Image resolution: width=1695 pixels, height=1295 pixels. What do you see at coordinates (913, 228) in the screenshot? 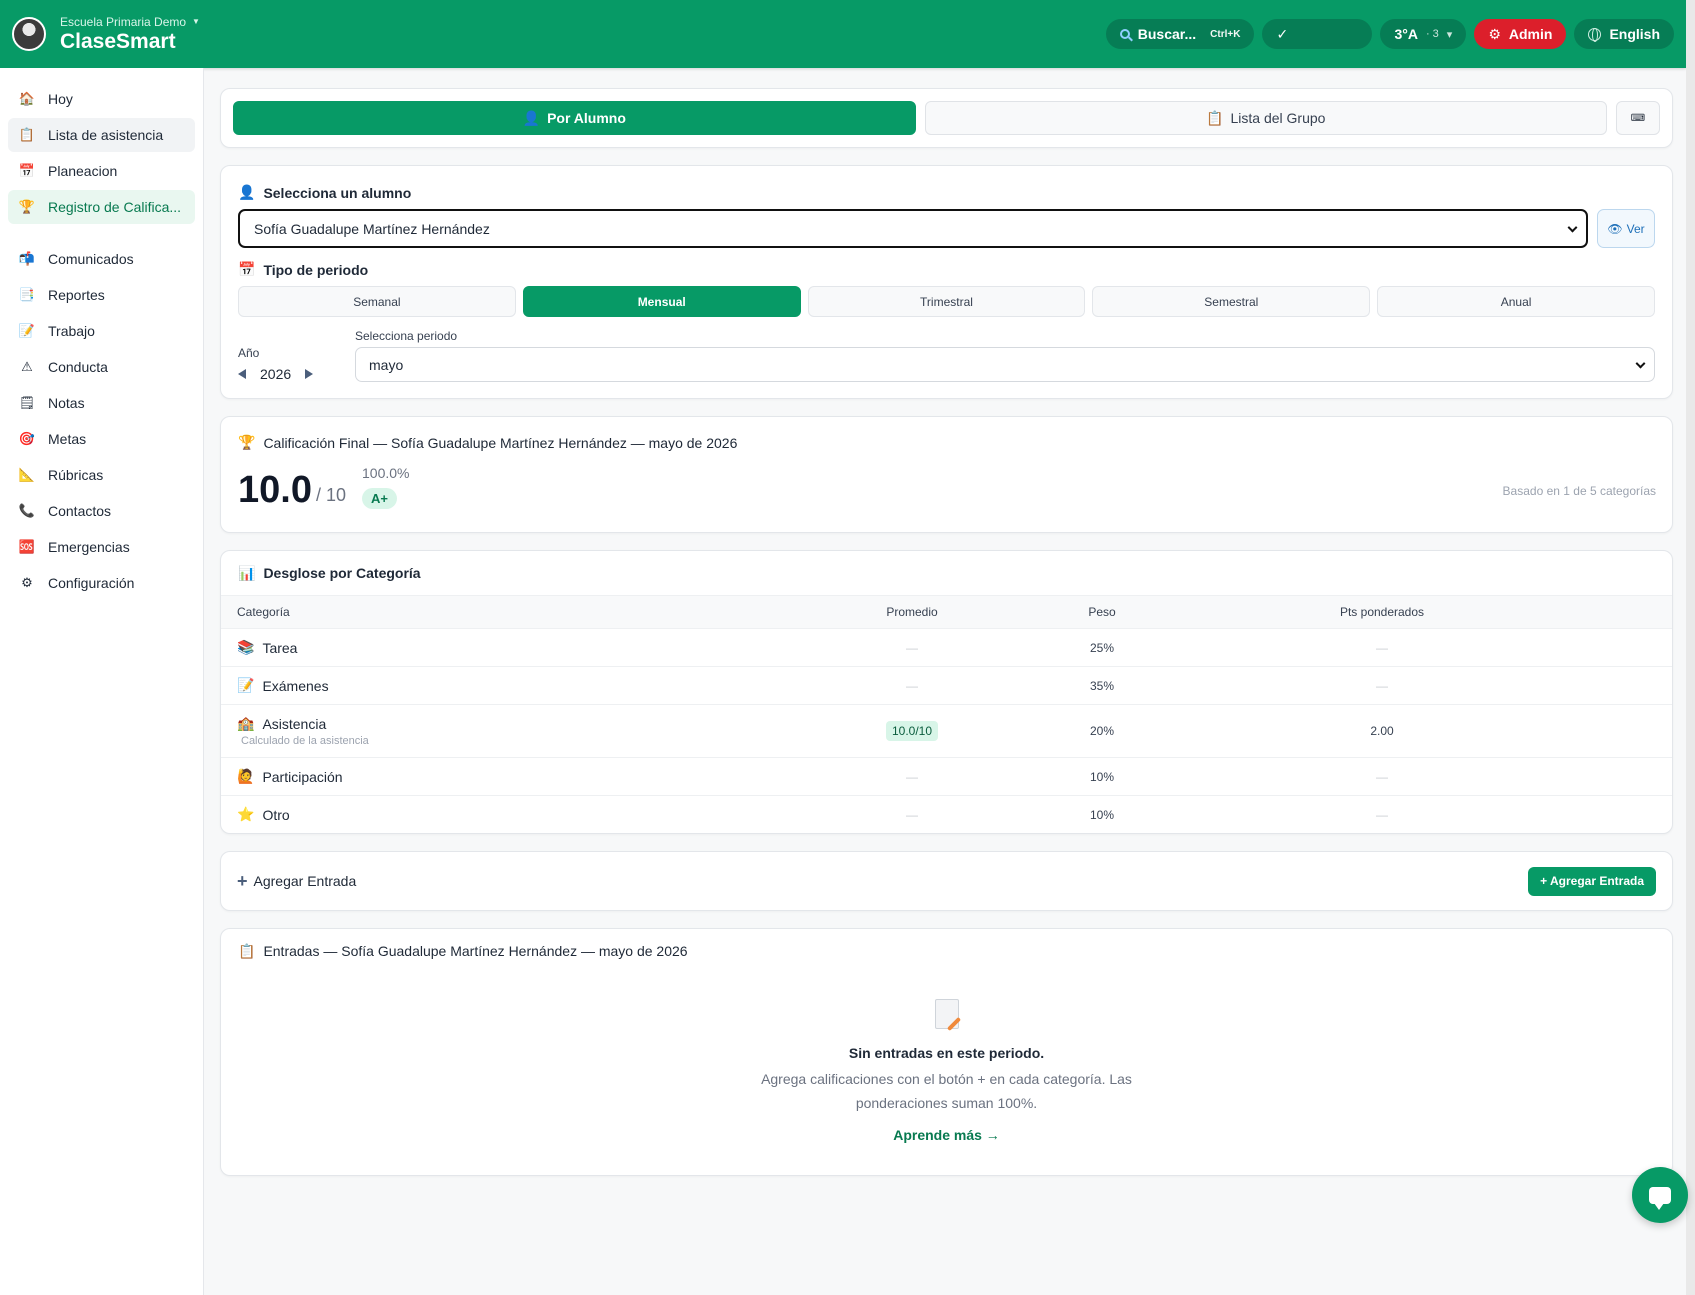
I see `student-select: Sofía Guadalupe Martínez Hernández` at bounding box center [913, 228].